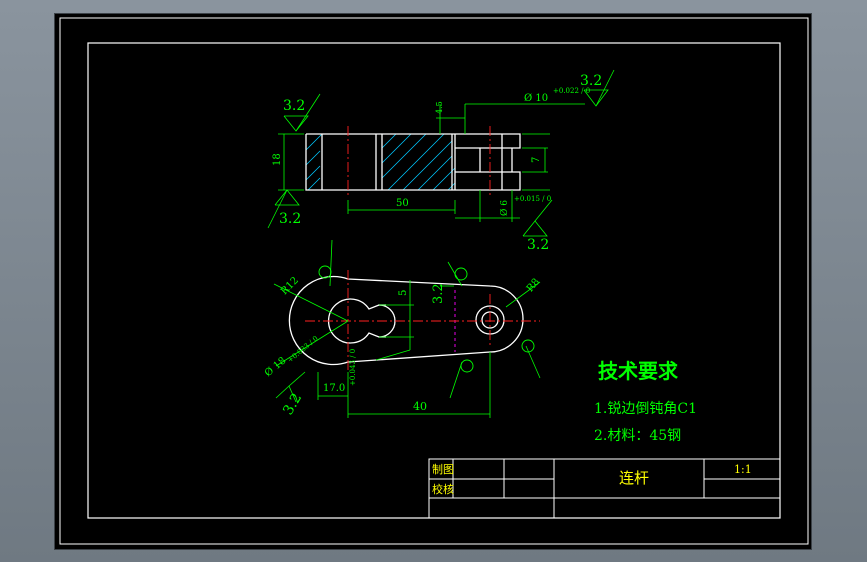  I want to click on roughness-bottom-left: 3.2, so click(290, 219).